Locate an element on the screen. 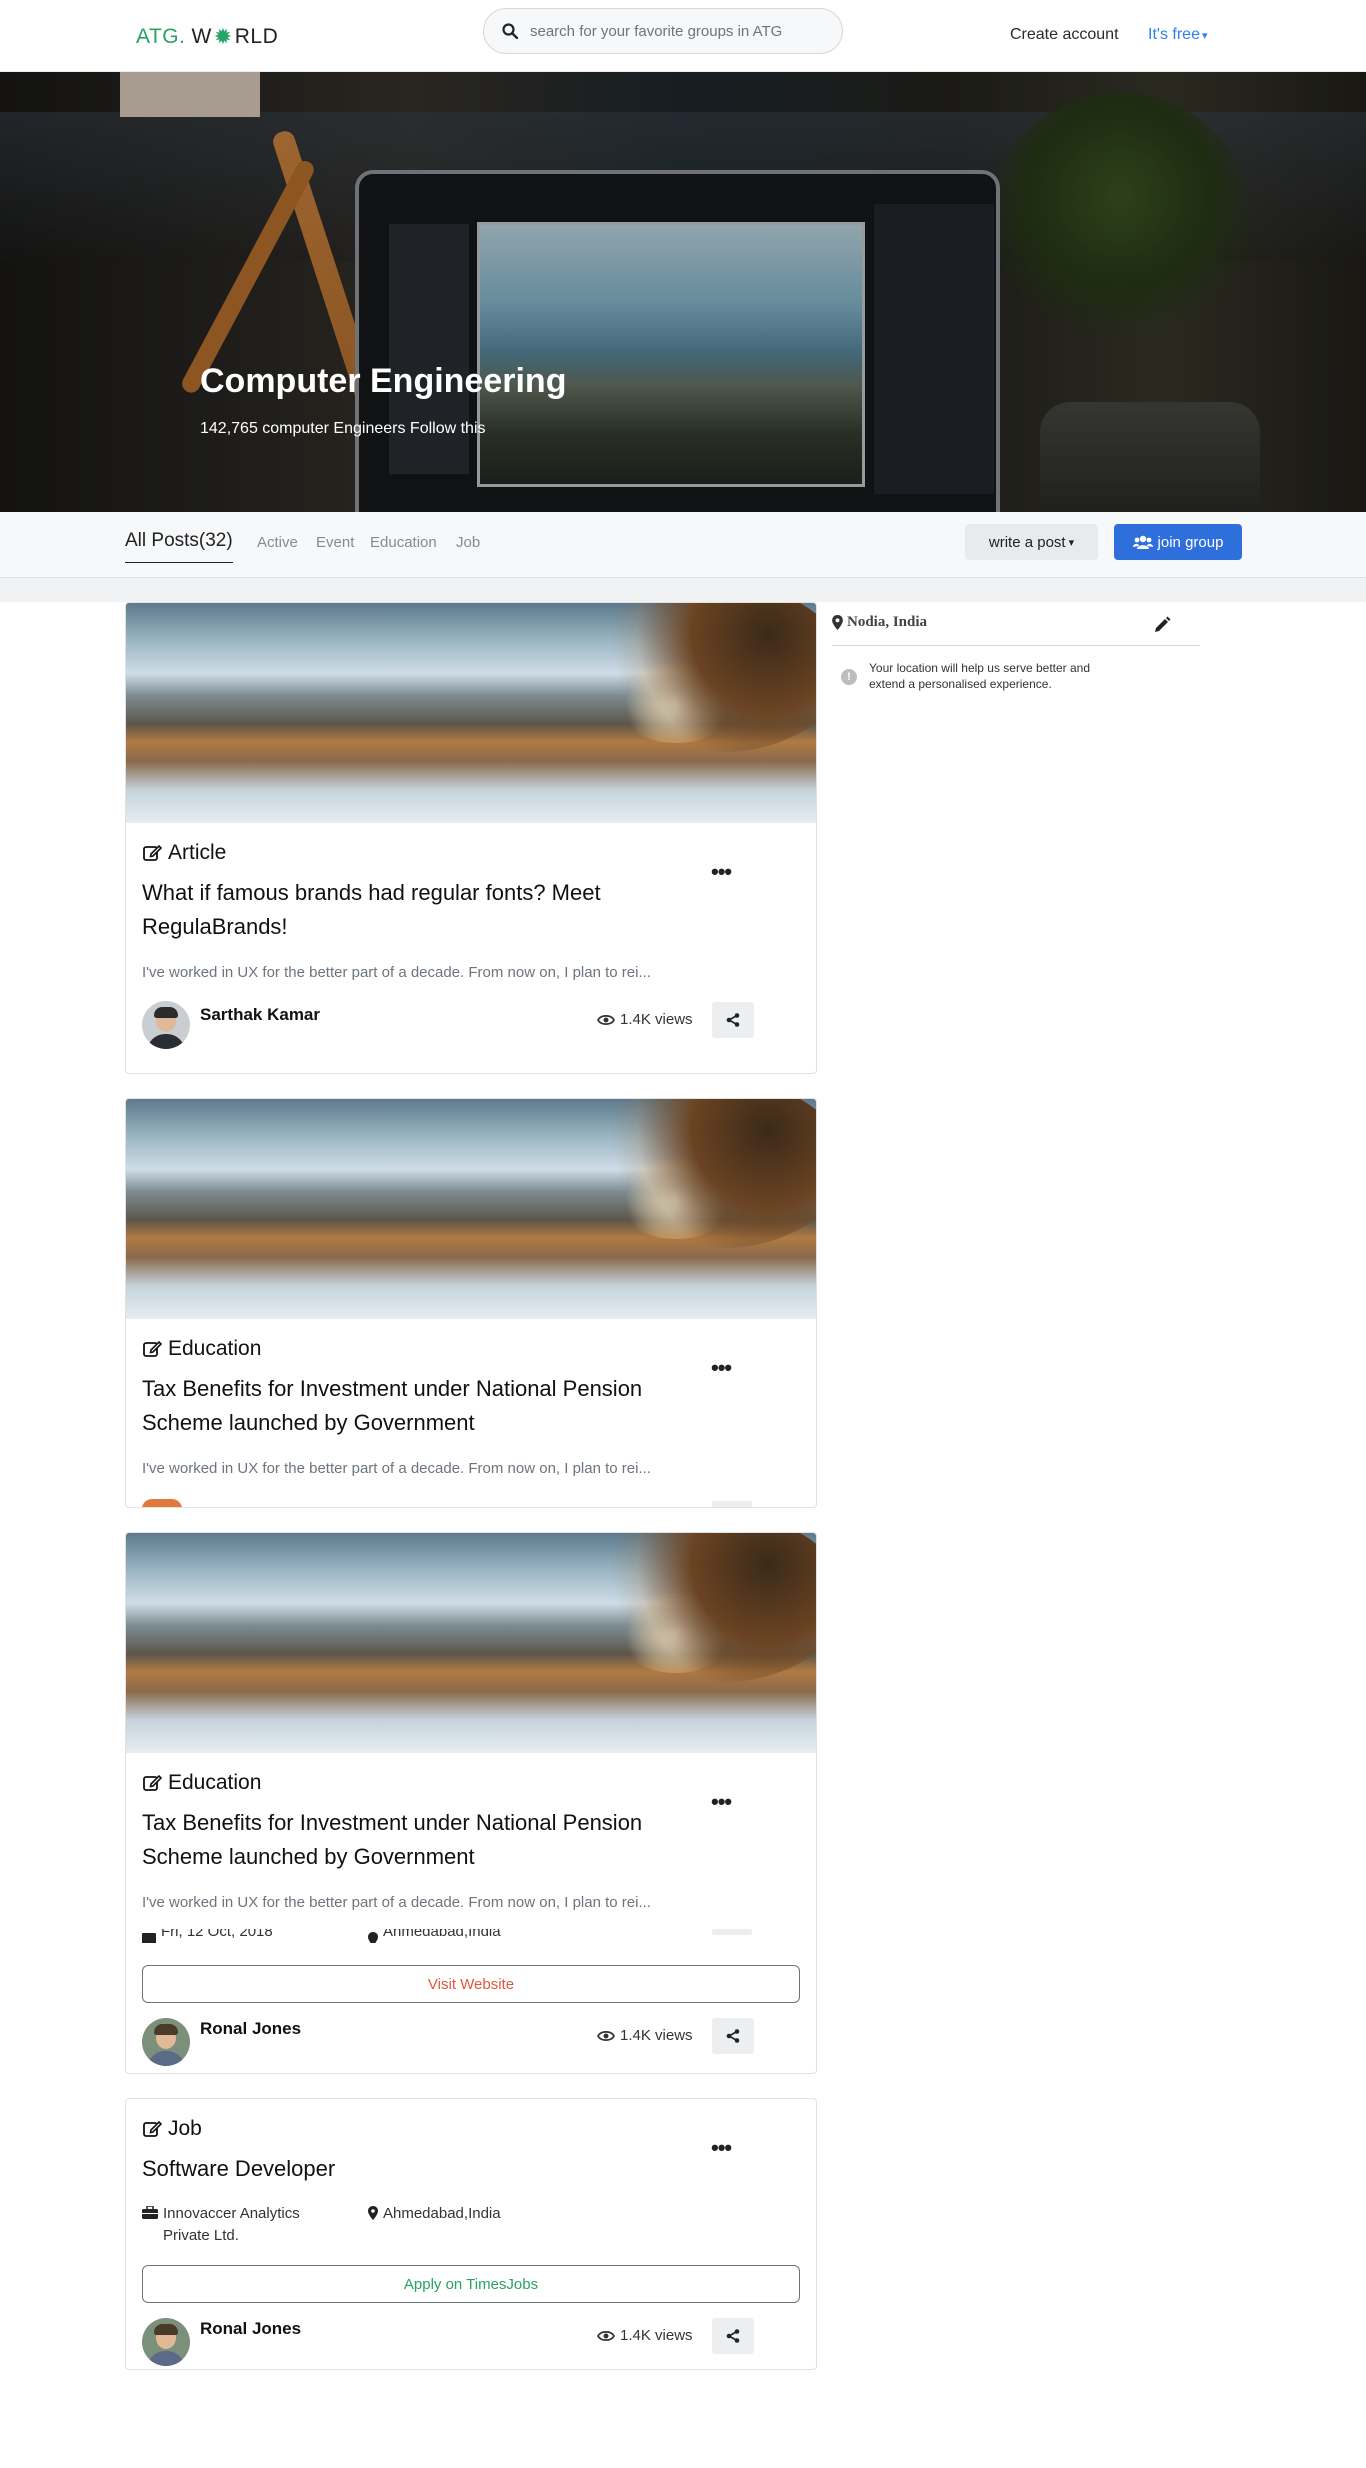  event-date: Fri, 12 Oct, 2018 is located at coordinates (207, 1936).